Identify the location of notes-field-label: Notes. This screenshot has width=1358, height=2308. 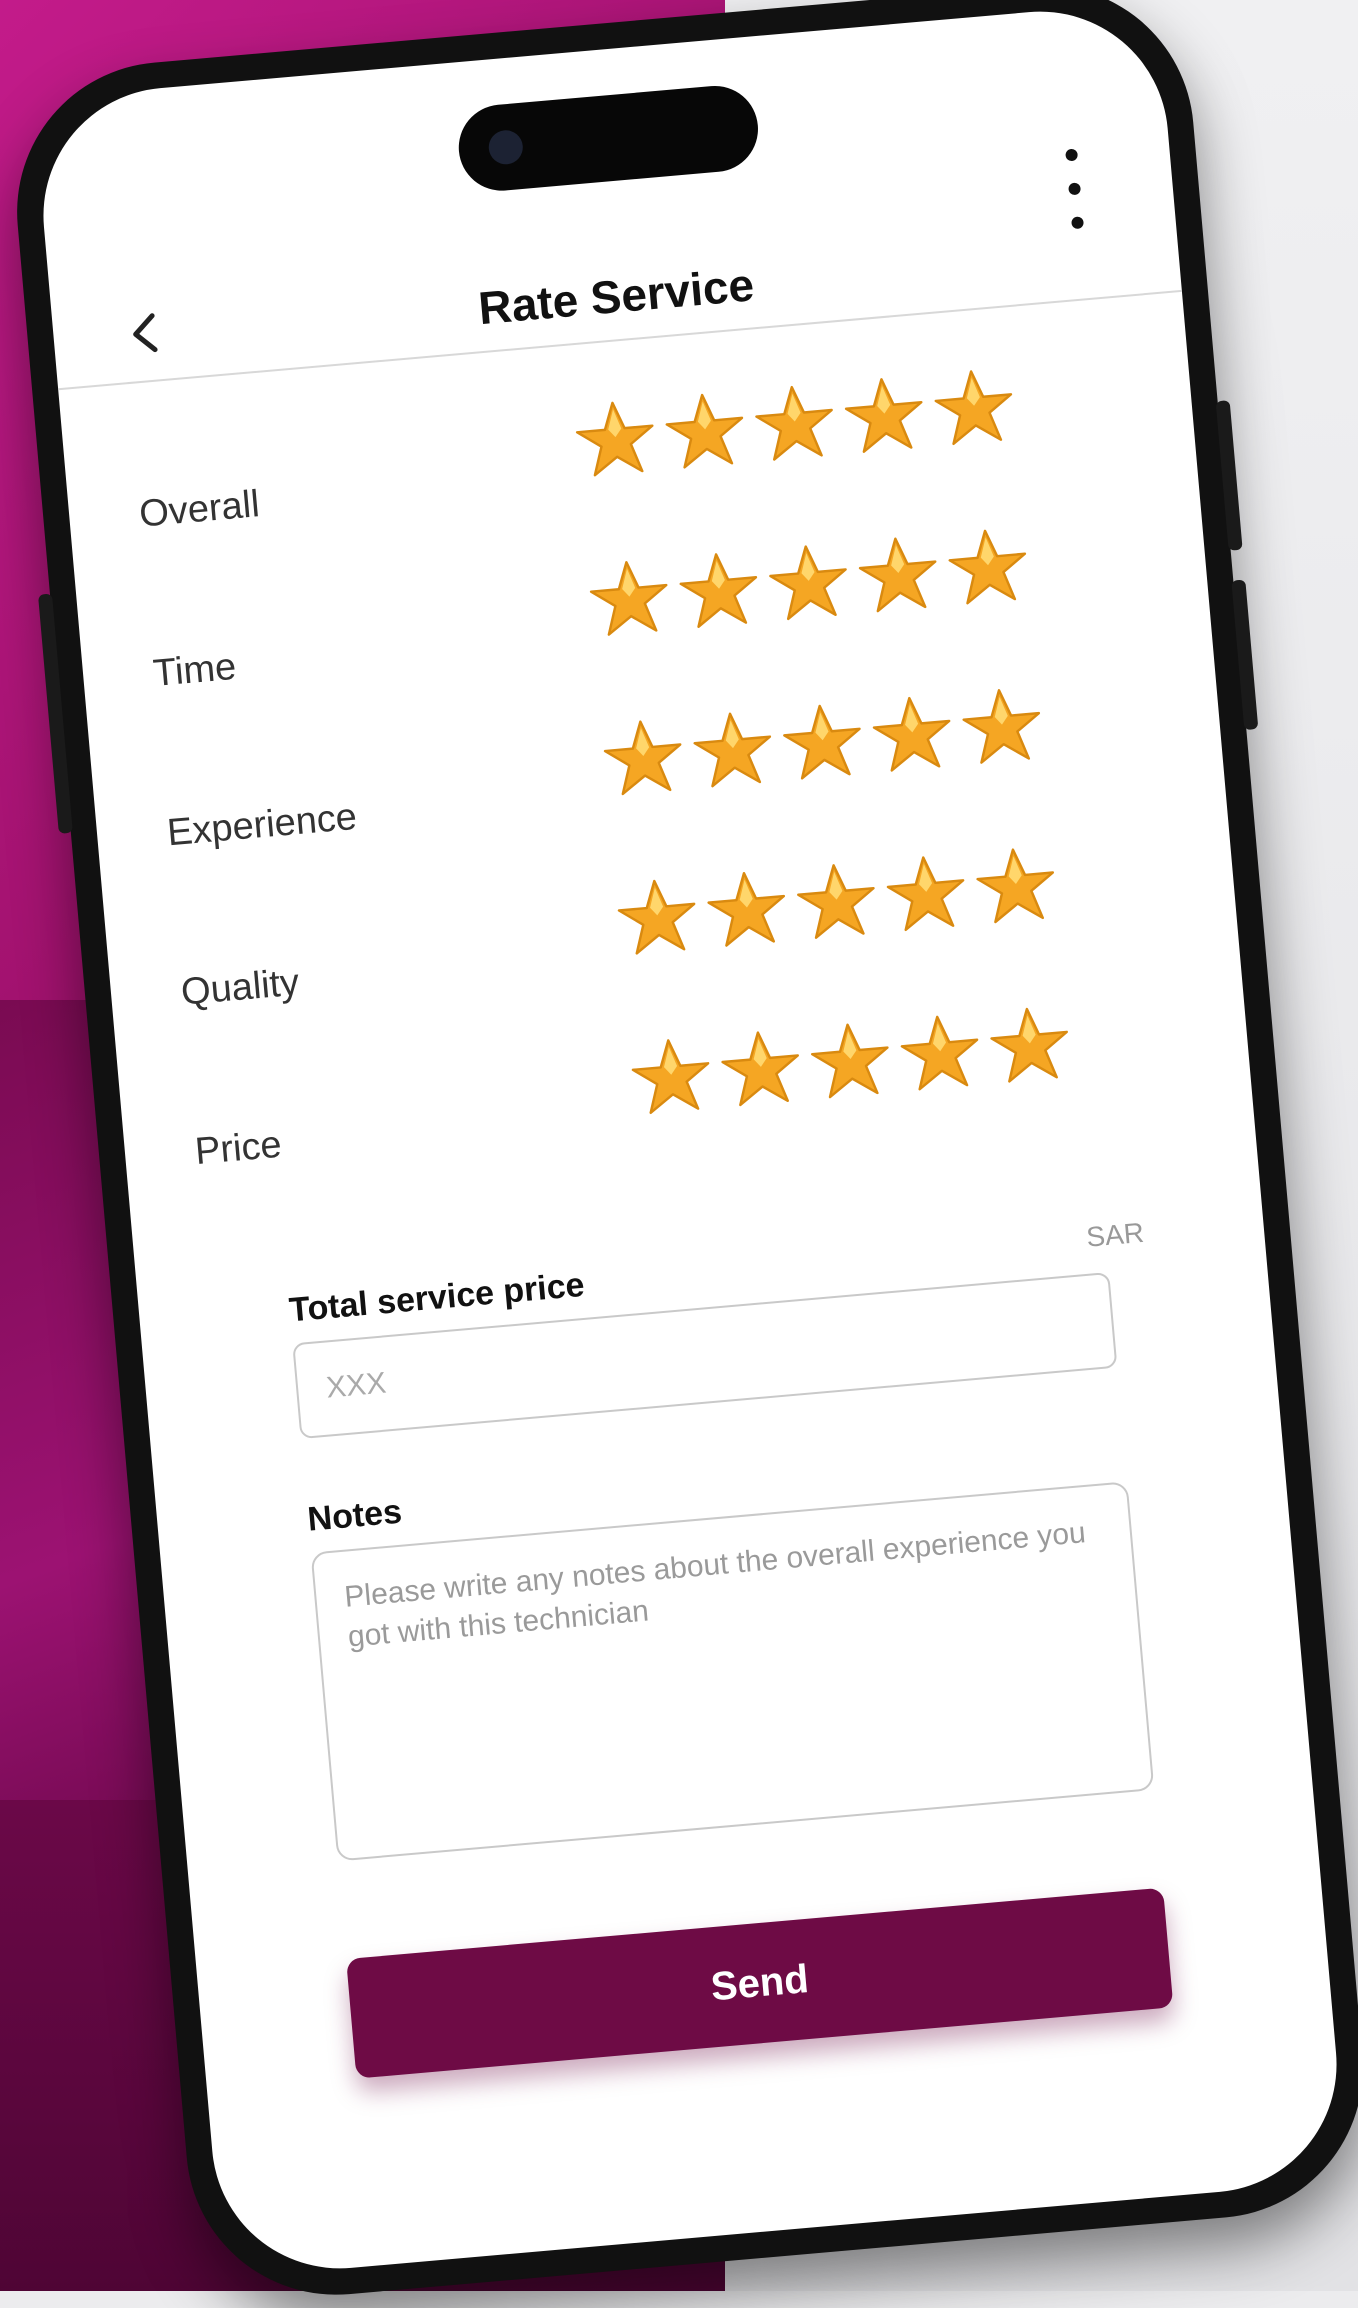
(354, 1515).